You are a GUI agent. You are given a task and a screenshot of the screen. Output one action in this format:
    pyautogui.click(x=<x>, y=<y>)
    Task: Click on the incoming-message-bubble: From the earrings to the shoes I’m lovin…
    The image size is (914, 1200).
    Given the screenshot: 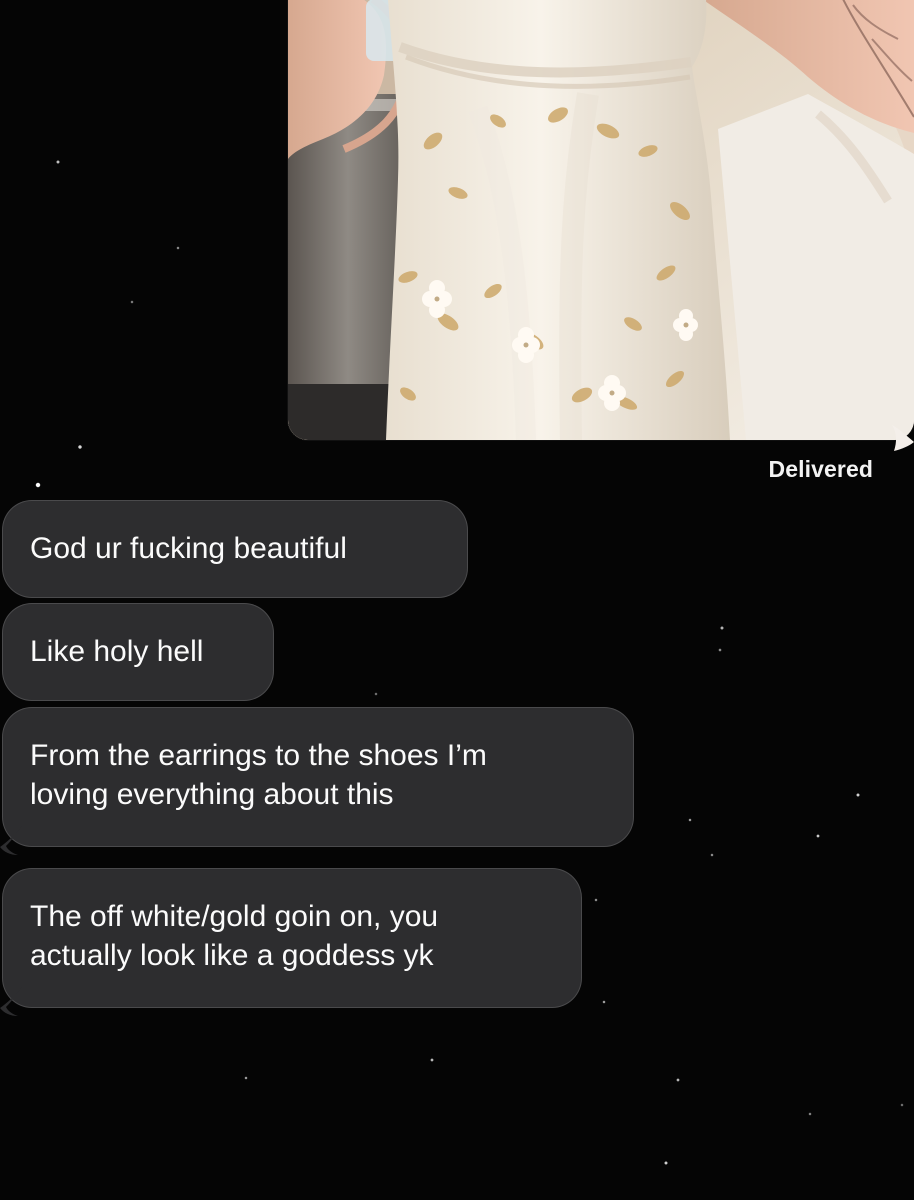 What is the action you would take?
    pyautogui.click(x=318, y=777)
    